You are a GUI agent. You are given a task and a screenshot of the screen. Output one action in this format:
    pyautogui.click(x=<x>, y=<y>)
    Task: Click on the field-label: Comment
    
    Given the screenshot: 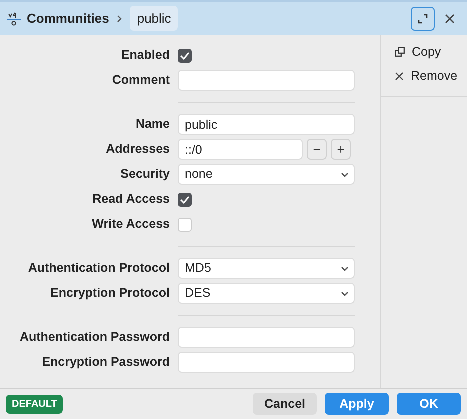 What is the action you would take?
    pyautogui.click(x=141, y=81)
    